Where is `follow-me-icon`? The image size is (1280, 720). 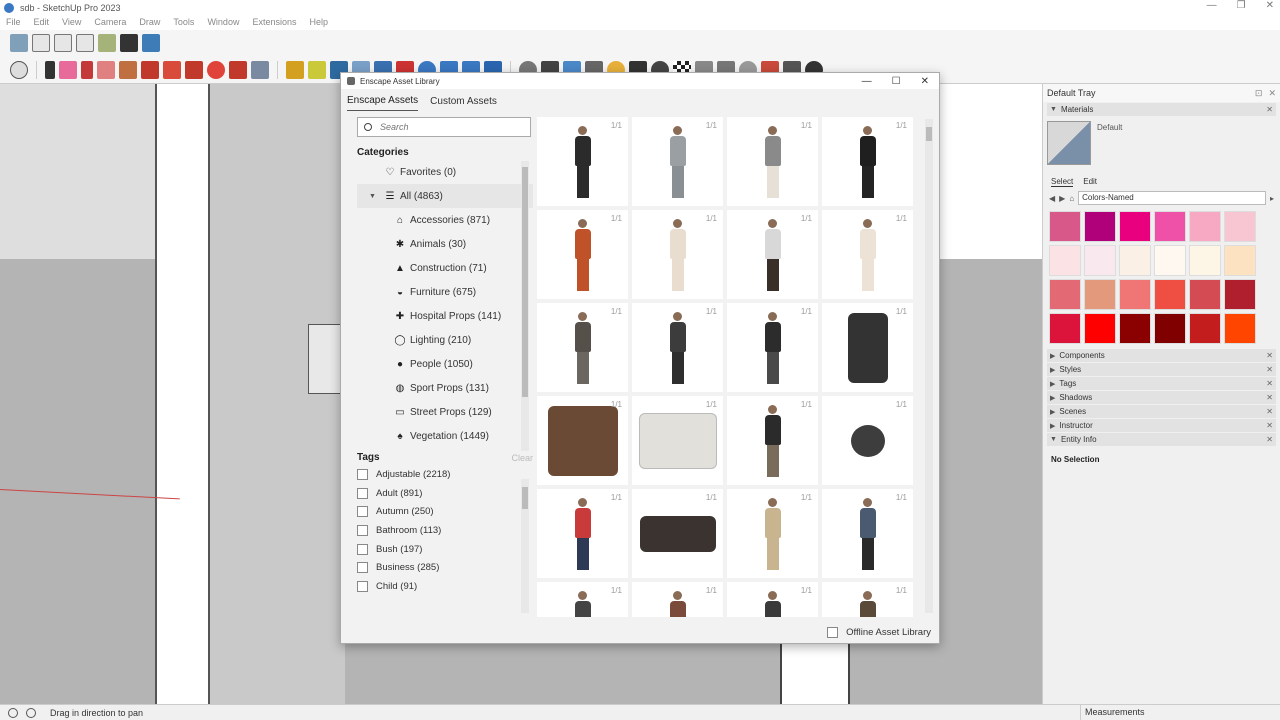 follow-me-icon is located at coordinates (260, 69).